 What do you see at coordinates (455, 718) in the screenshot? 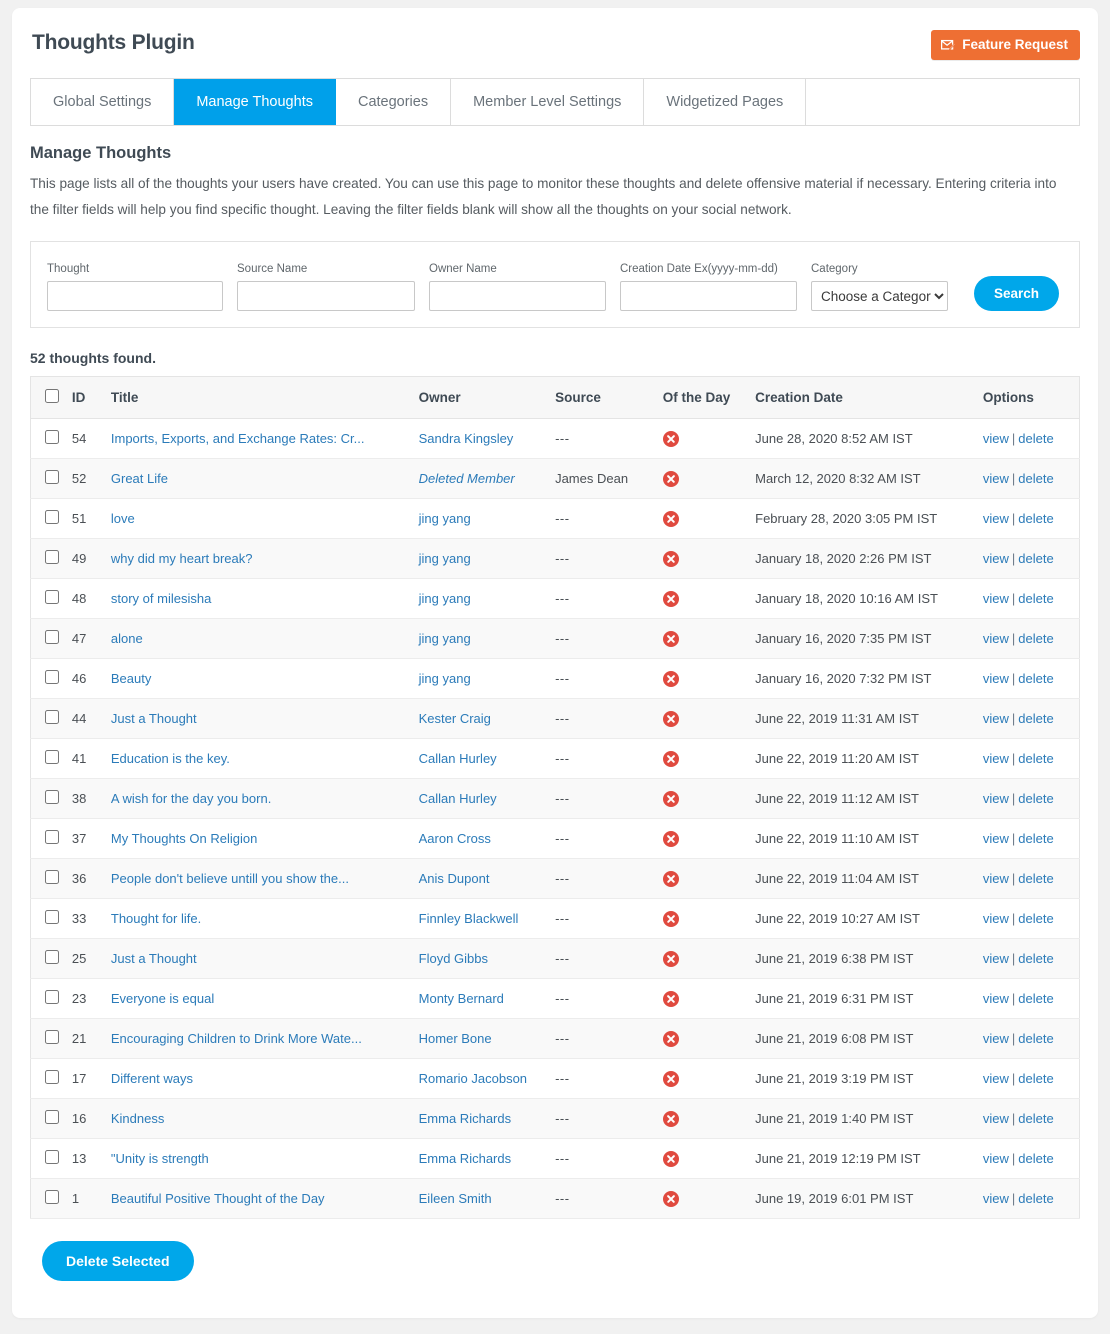
I see `owner-link: Kester Craig` at bounding box center [455, 718].